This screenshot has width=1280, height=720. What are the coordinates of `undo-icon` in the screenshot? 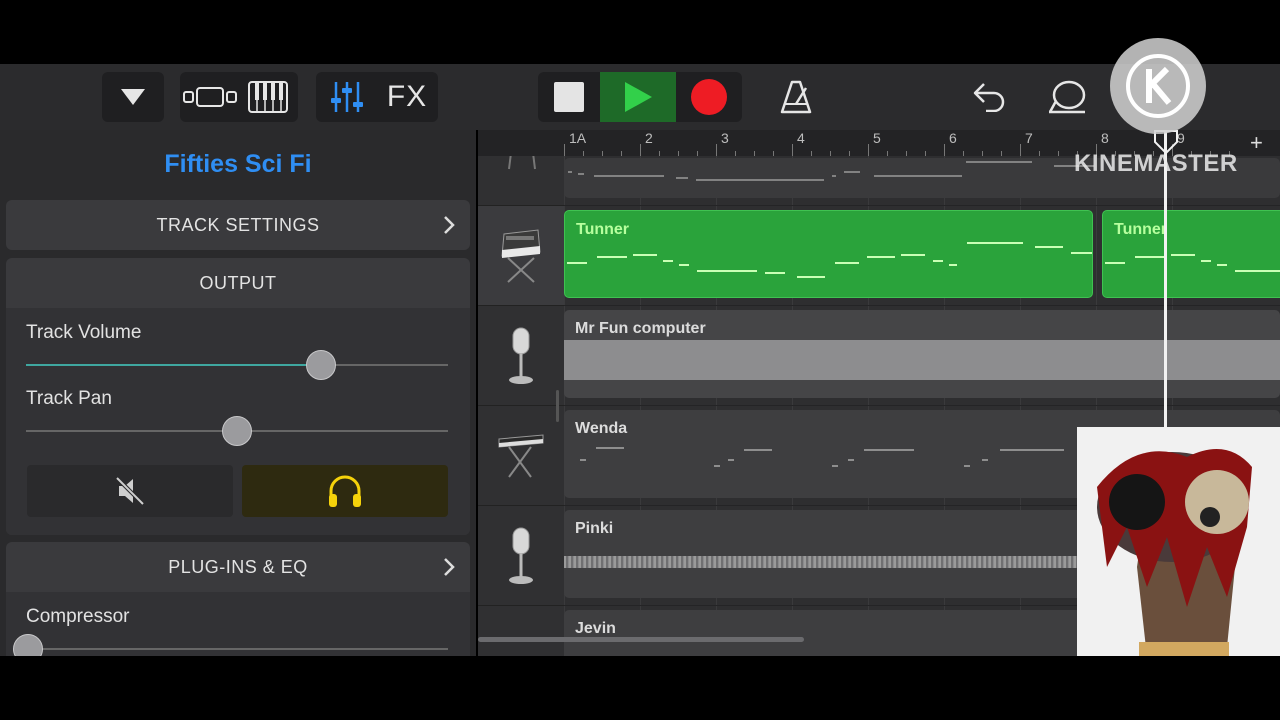 It's located at (989, 97).